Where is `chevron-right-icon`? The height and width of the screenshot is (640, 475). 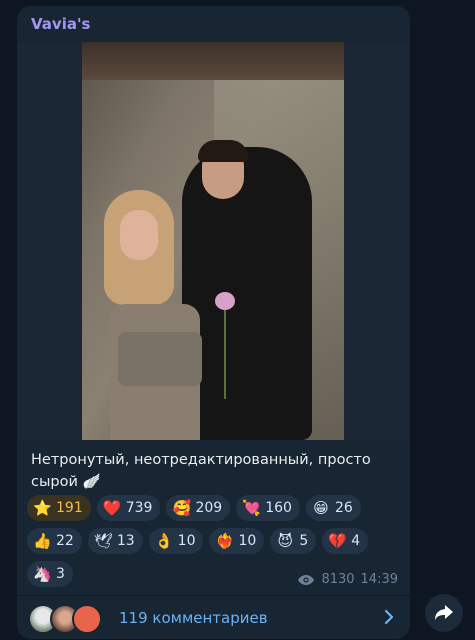
chevron-right-icon is located at coordinates (389, 617).